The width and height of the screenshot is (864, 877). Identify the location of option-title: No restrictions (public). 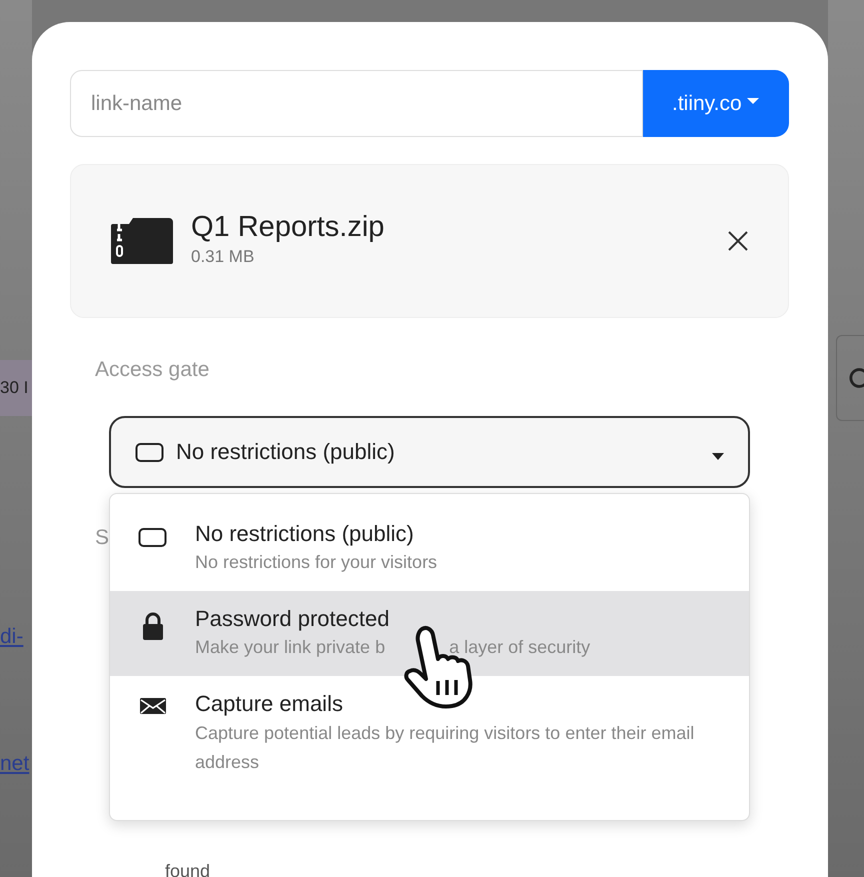
(305, 534).